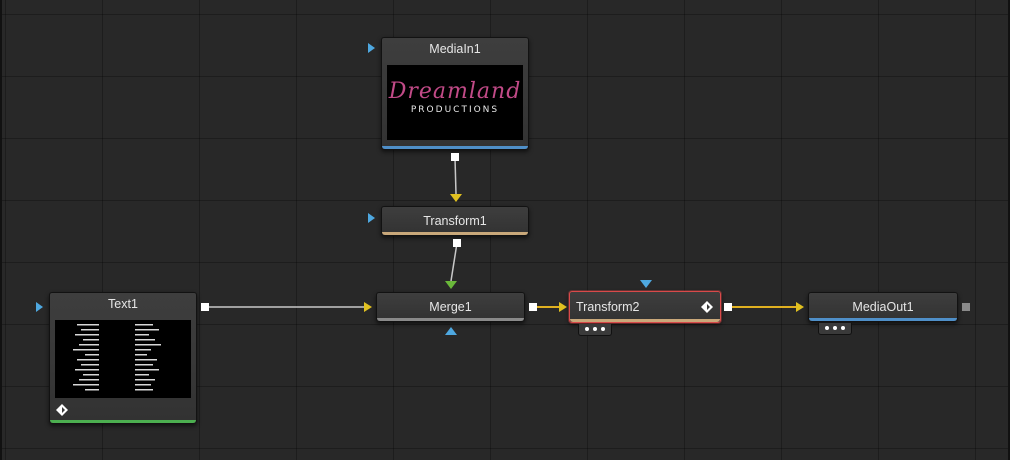 This screenshot has height=460, width=1010. I want to click on text1-output-port-icon, so click(205, 307).